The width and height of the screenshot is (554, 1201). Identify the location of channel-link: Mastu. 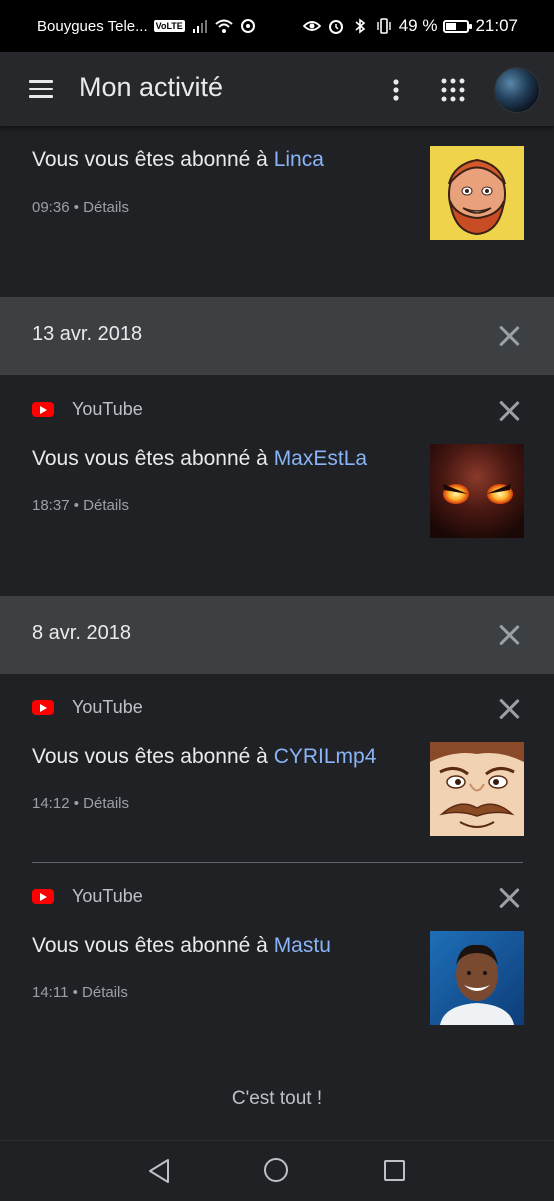
(302, 945).